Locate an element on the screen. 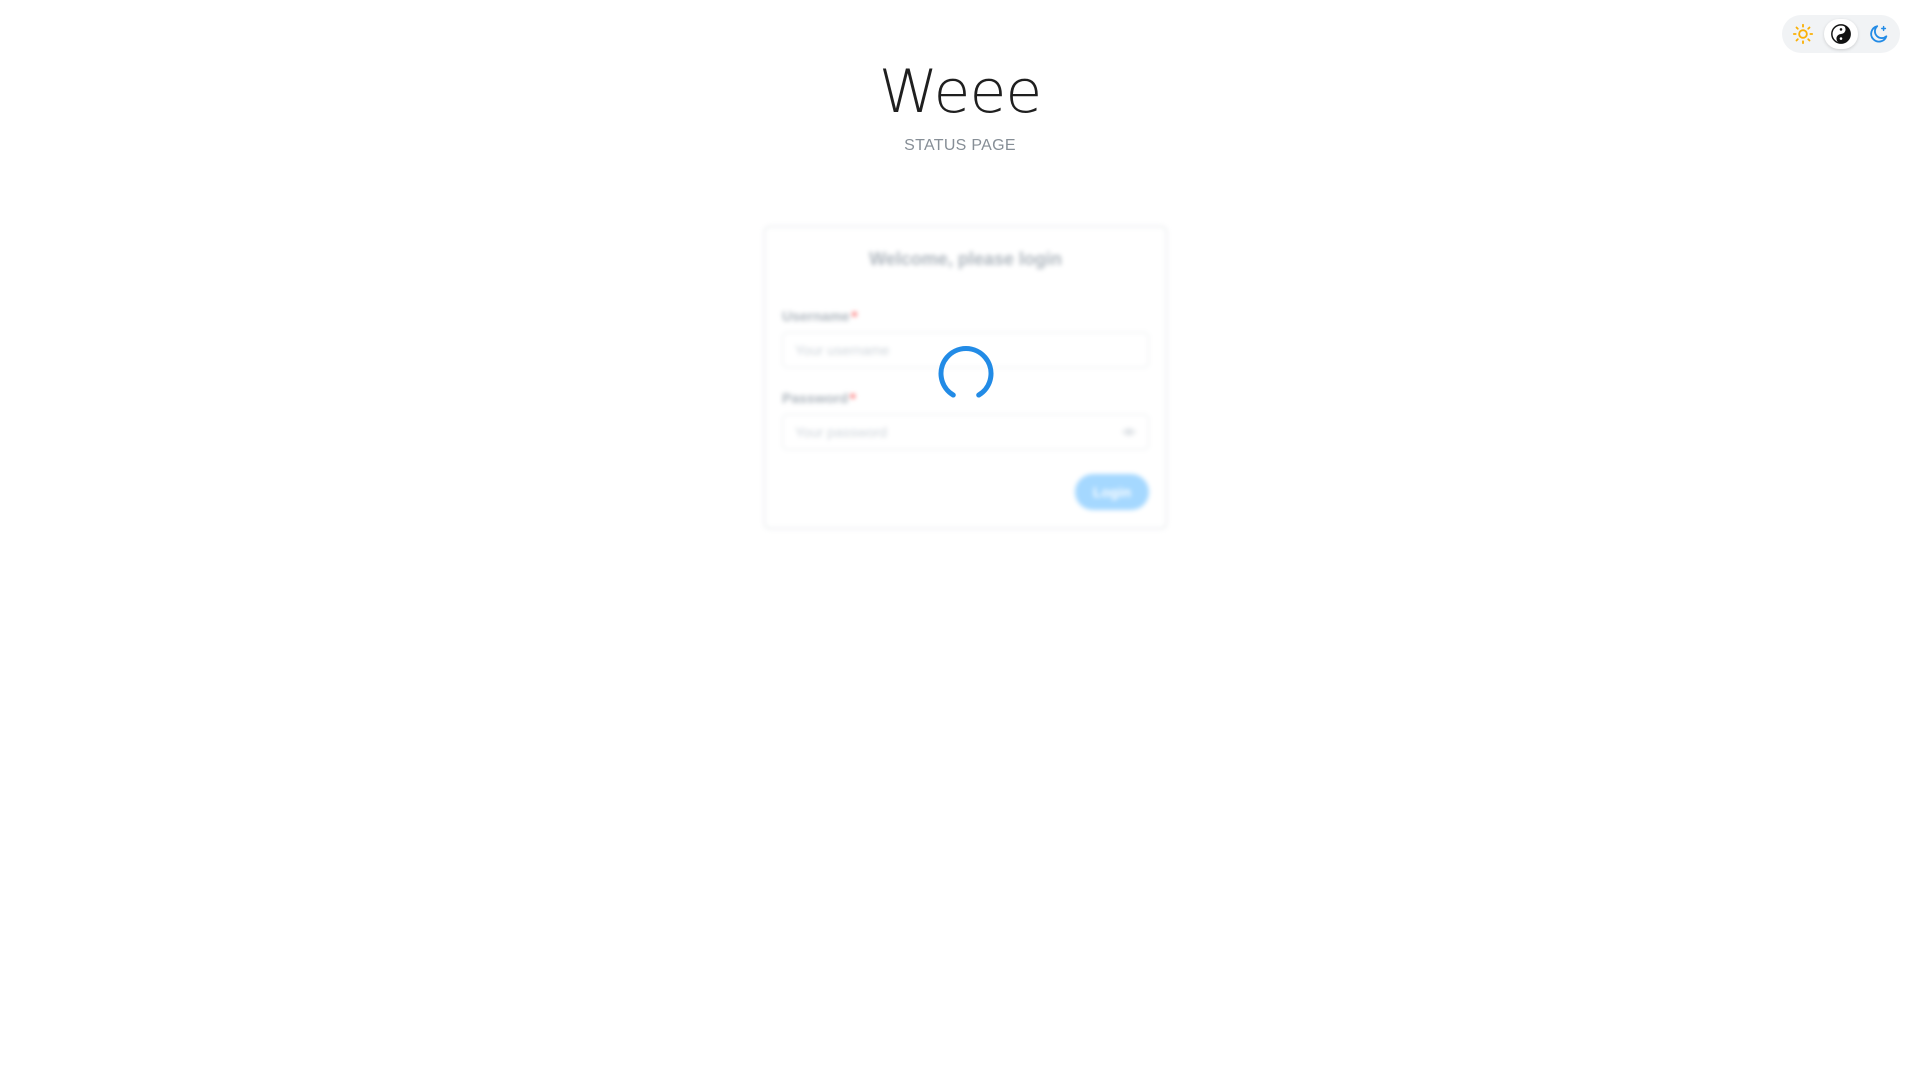  light-theme-button is located at coordinates (1803, 34).